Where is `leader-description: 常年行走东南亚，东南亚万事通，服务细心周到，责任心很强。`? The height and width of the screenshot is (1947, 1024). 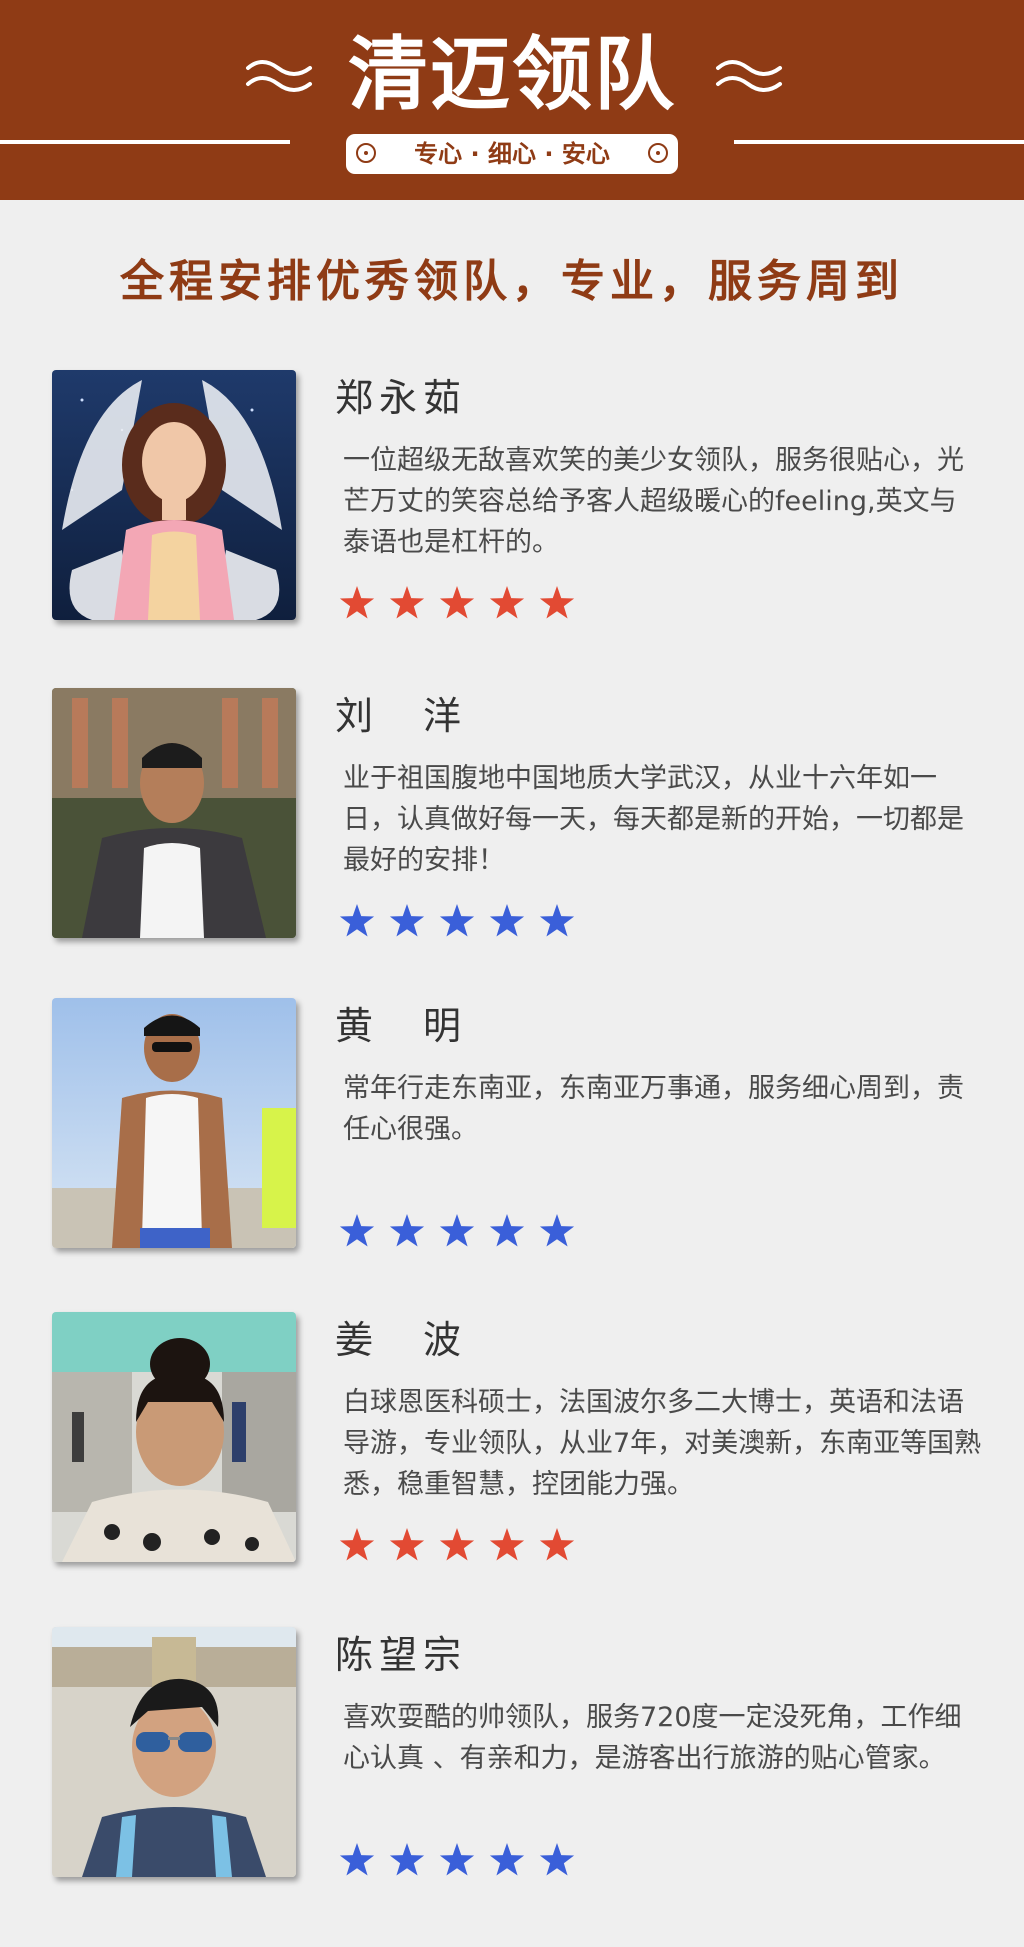 leader-description: 常年行走东南亚，东南亚万事通，服务细心周到，责任心很强。 is located at coordinates (653, 1109).